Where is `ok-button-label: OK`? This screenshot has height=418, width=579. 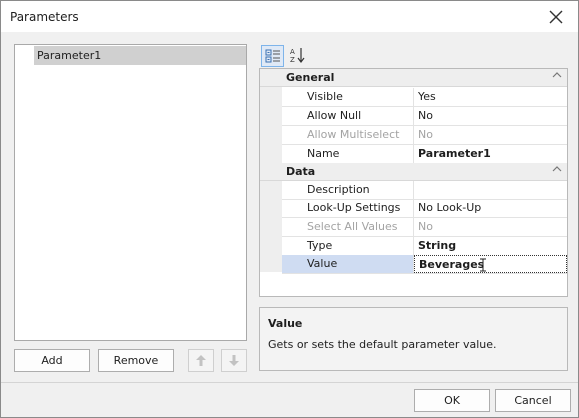 ok-button-label: OK is located at coordinates (452, 400).